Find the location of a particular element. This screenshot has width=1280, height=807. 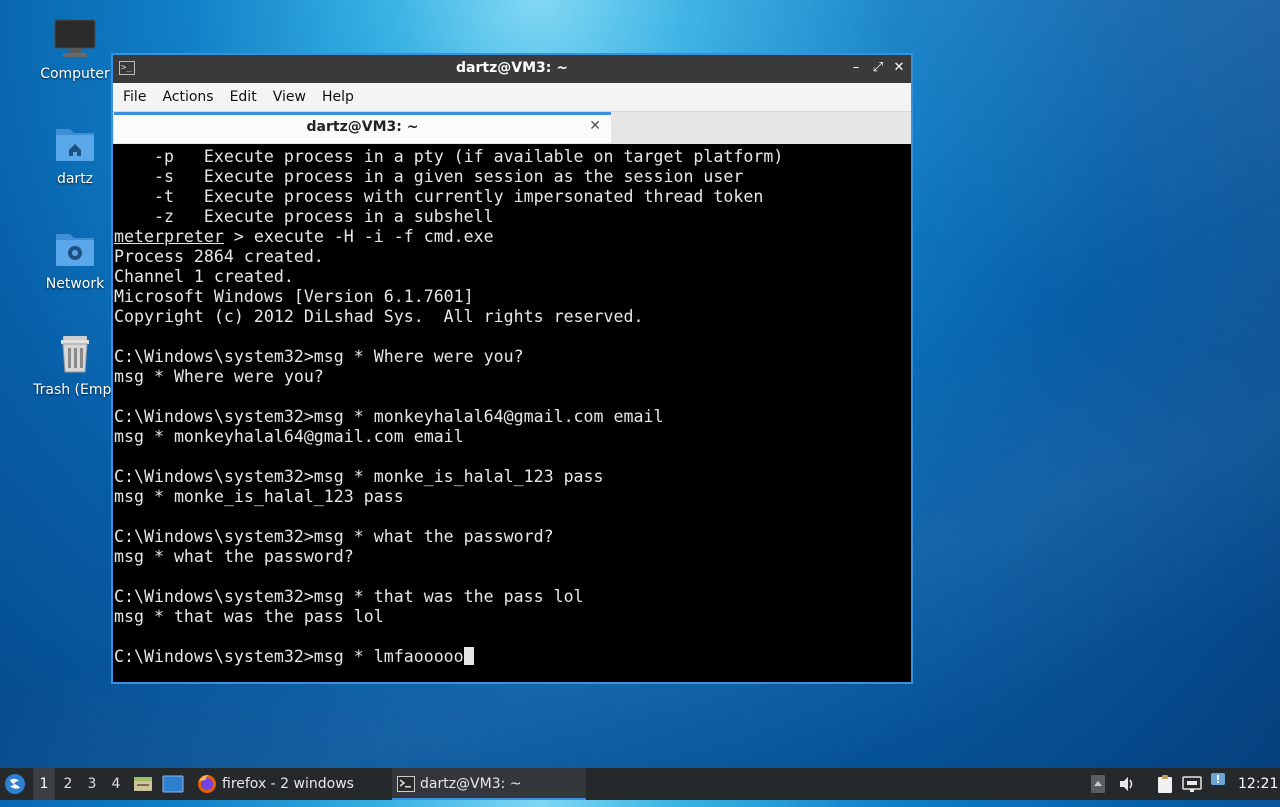

taskbar-item-firefox: firefox - 2 windows is located at coordinates (303, 784).